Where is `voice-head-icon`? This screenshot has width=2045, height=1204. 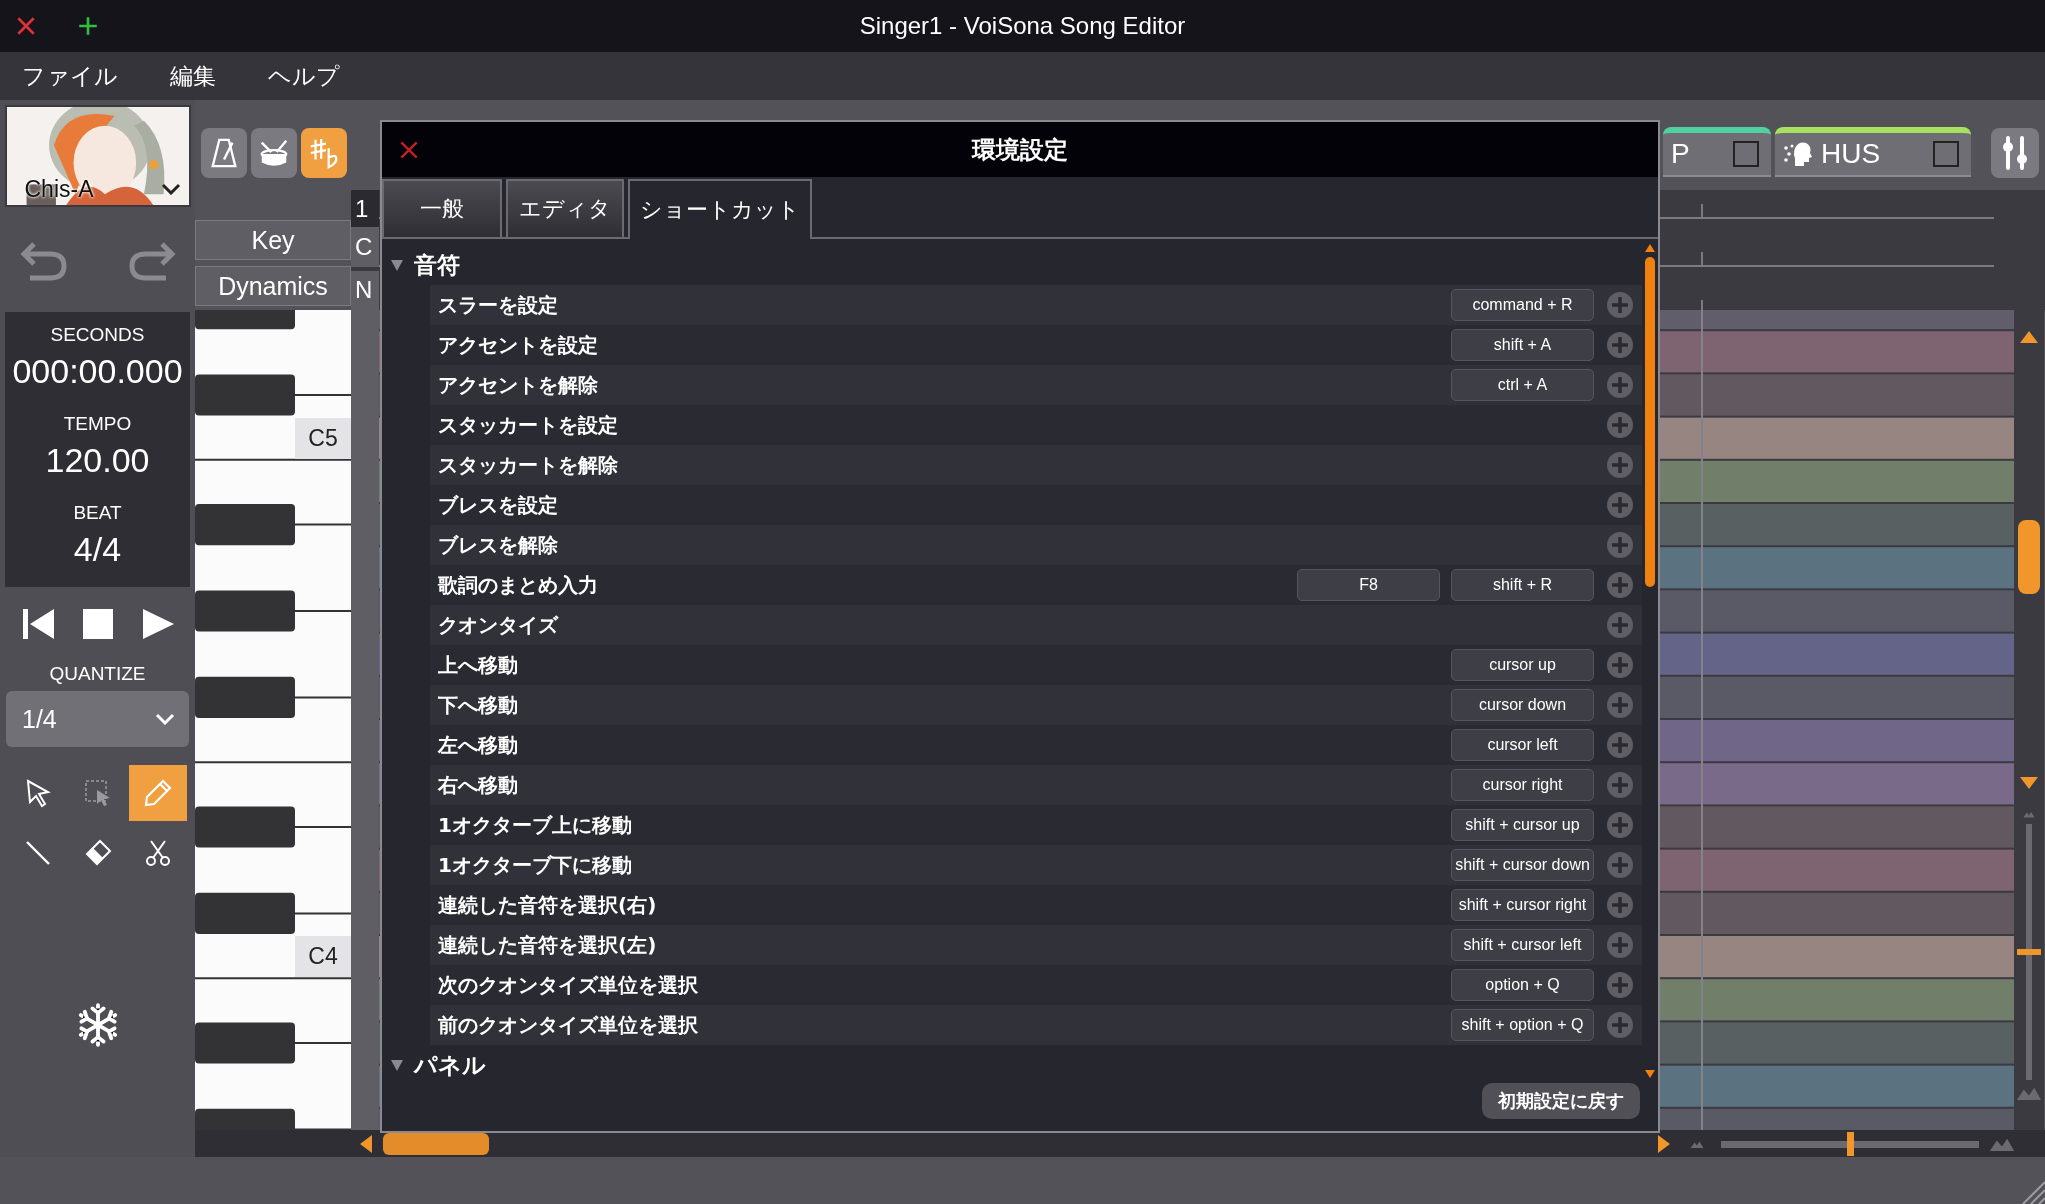
voice-head-icon is located at coordinates (1798, 154).